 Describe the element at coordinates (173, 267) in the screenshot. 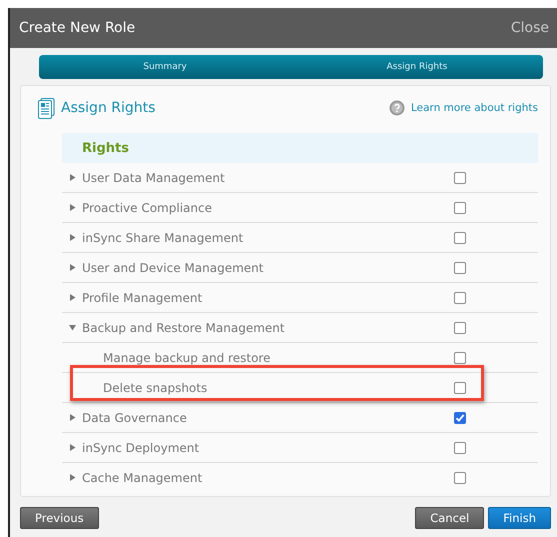

I see `right-label: User and Device Management` at that location.